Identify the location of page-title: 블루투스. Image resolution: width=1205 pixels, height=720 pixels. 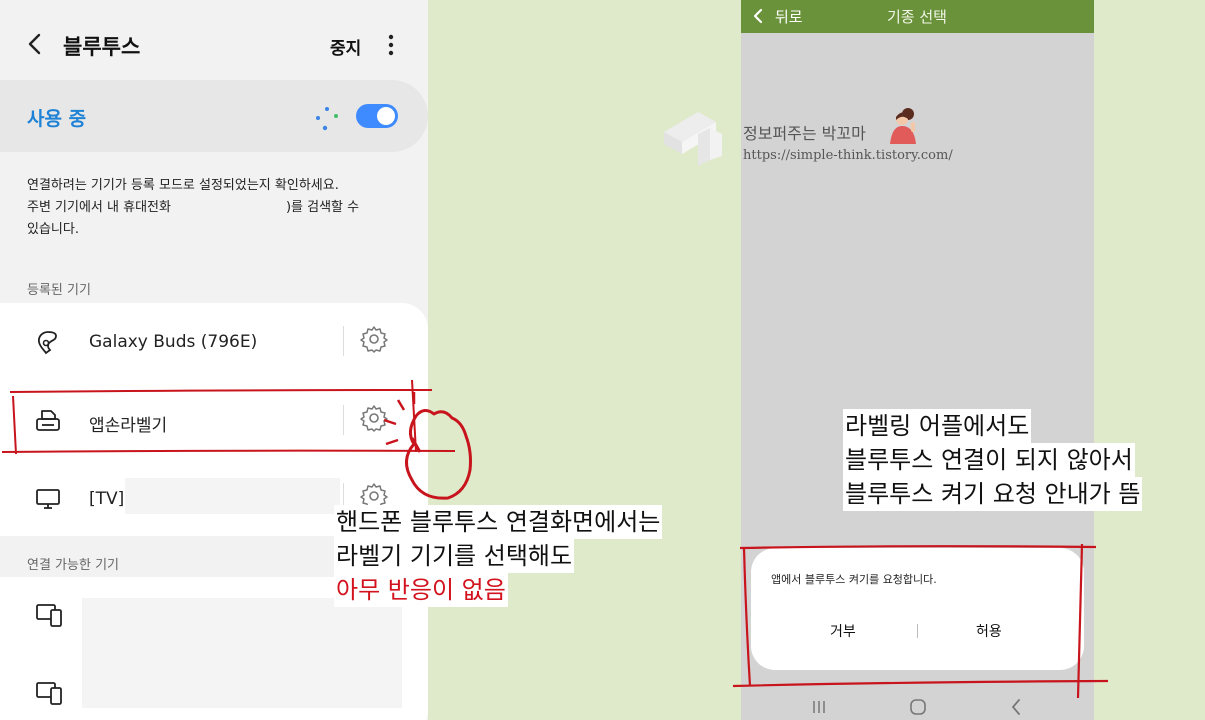
(102, 47).